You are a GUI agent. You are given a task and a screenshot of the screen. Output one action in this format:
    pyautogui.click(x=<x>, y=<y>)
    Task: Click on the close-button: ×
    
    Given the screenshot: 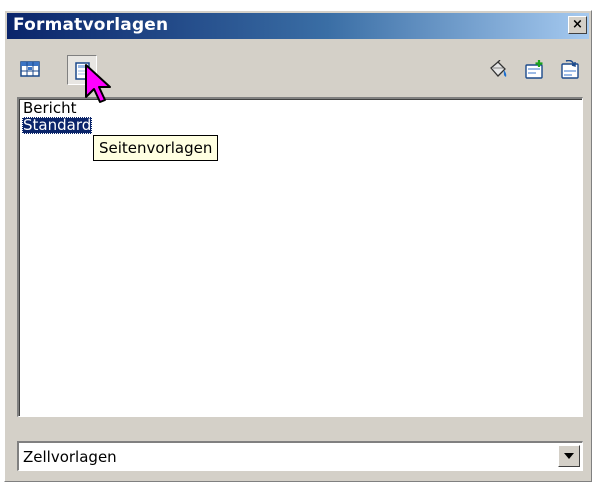 What is the action you would take?
    pyautogui.click(x=577, y=25)
    